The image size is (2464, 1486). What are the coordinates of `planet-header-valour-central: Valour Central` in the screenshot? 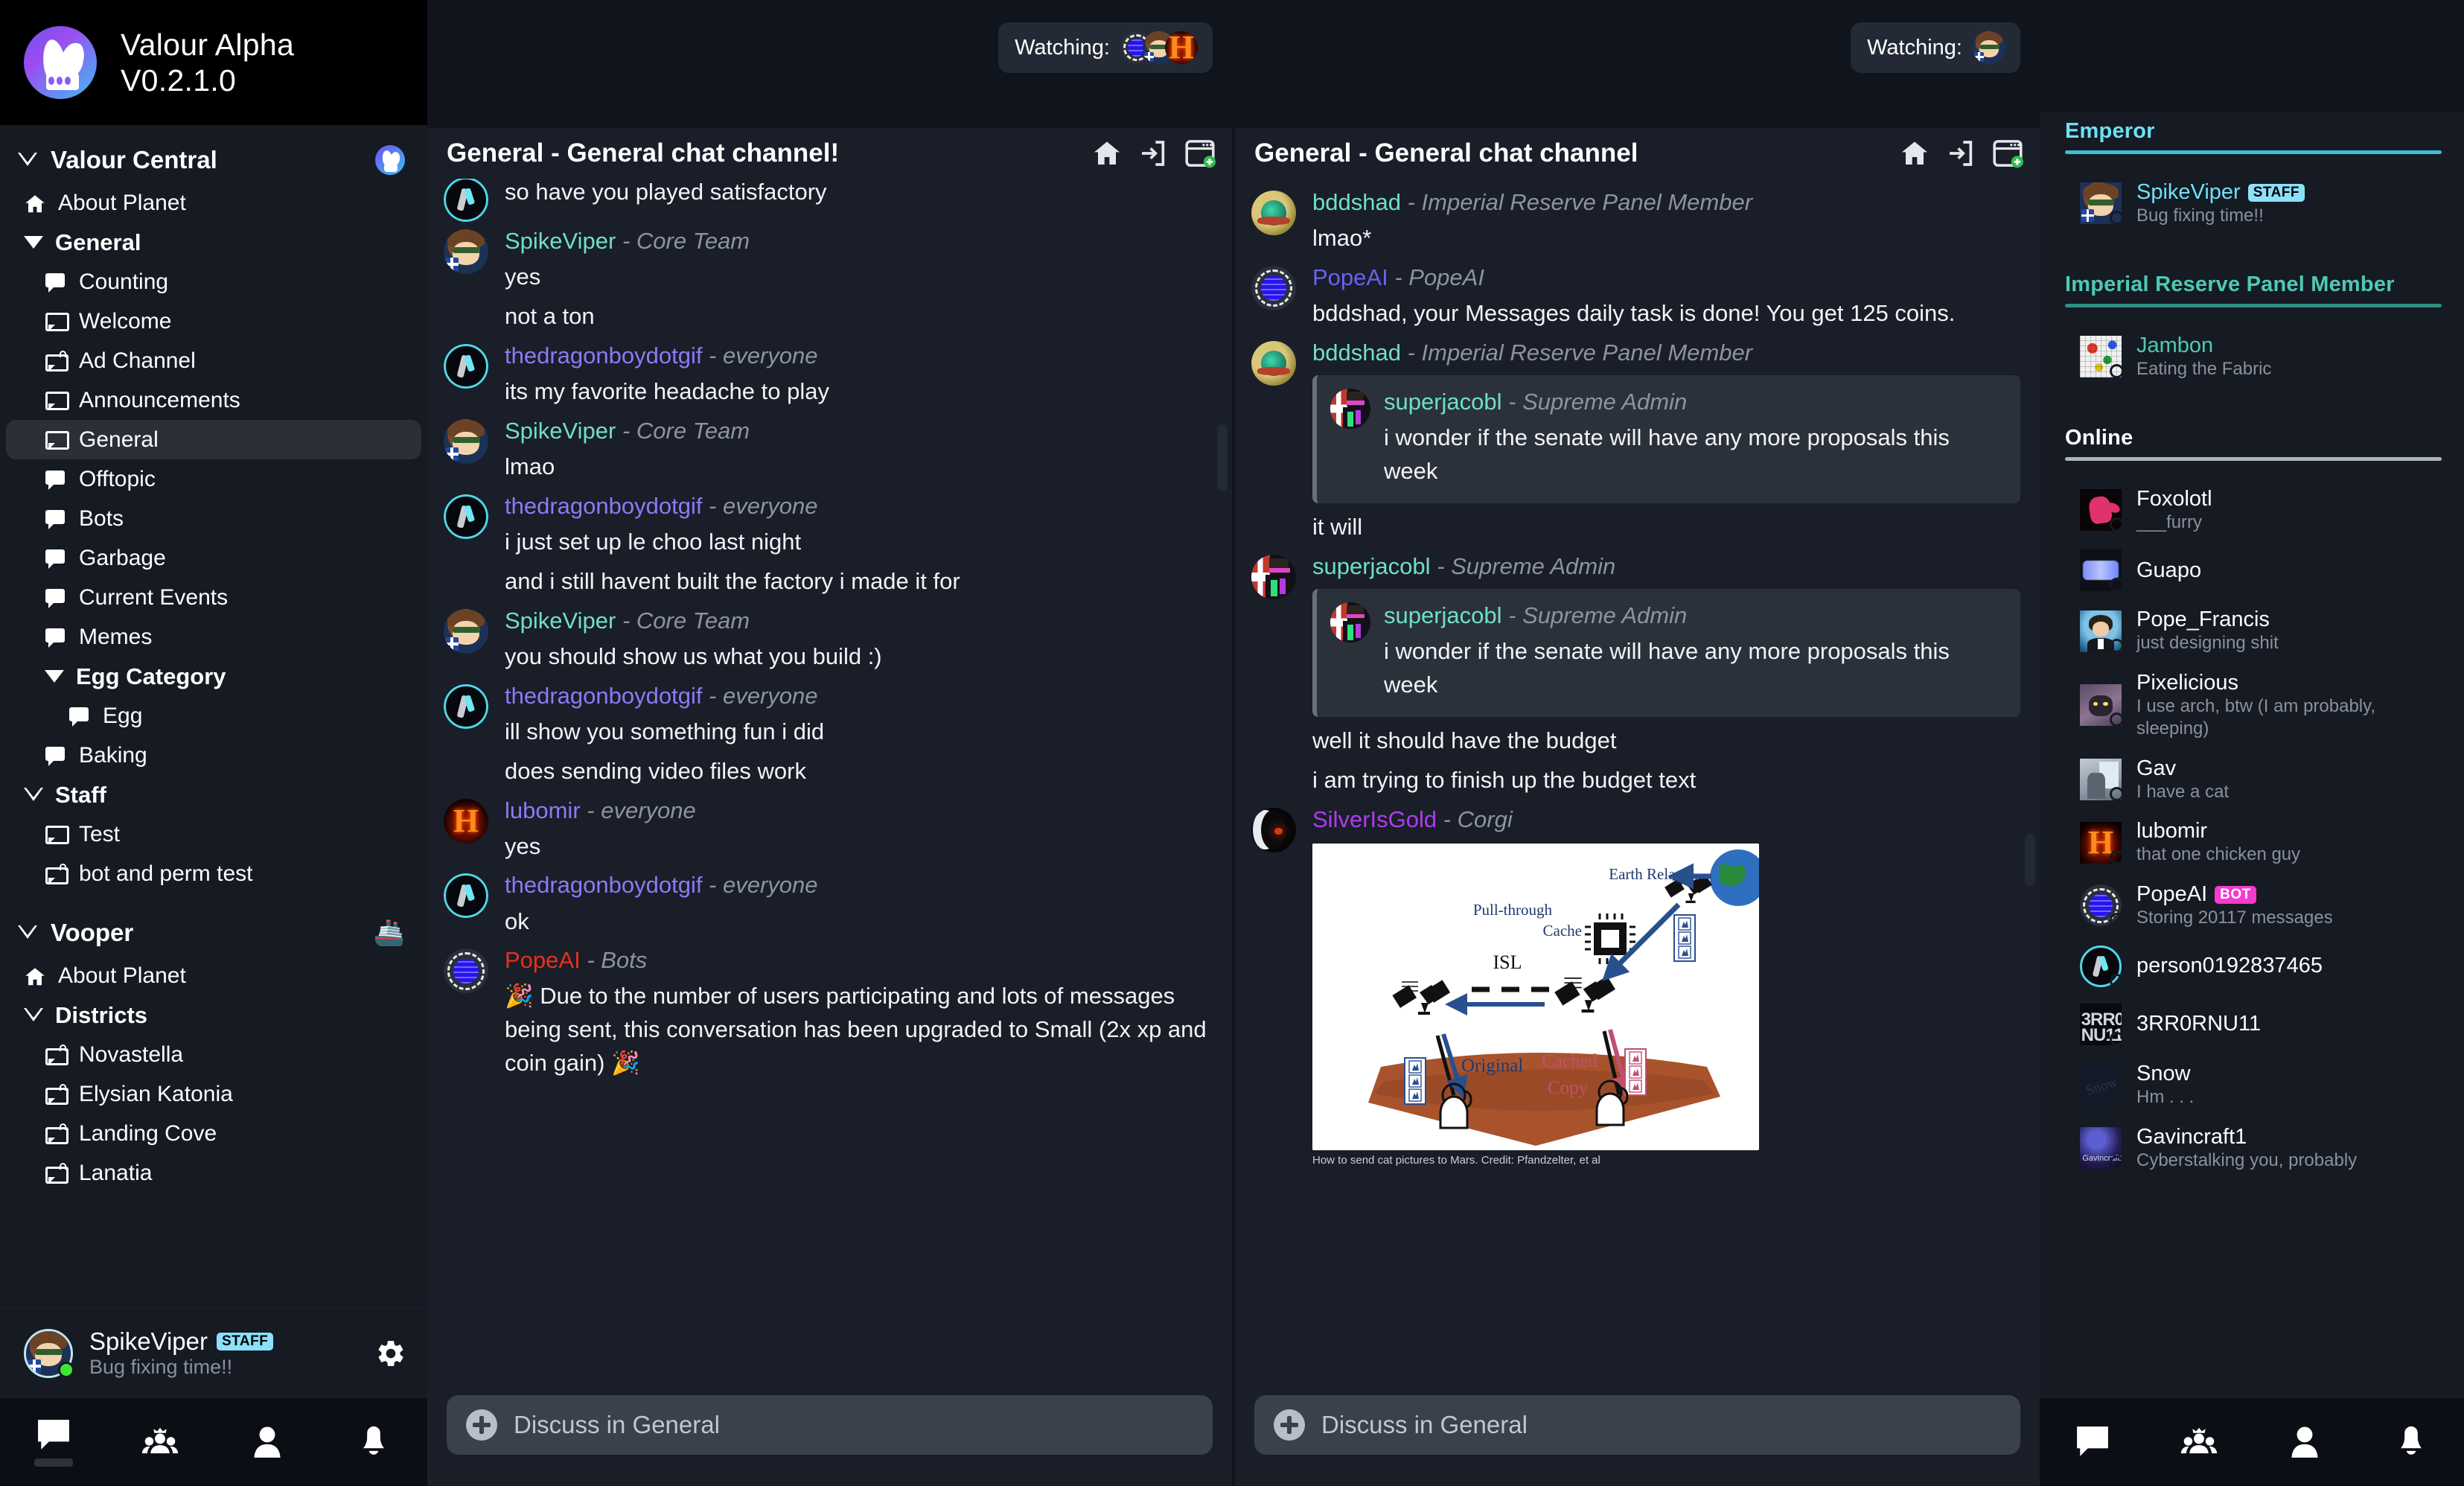 It's located at (214, 160).